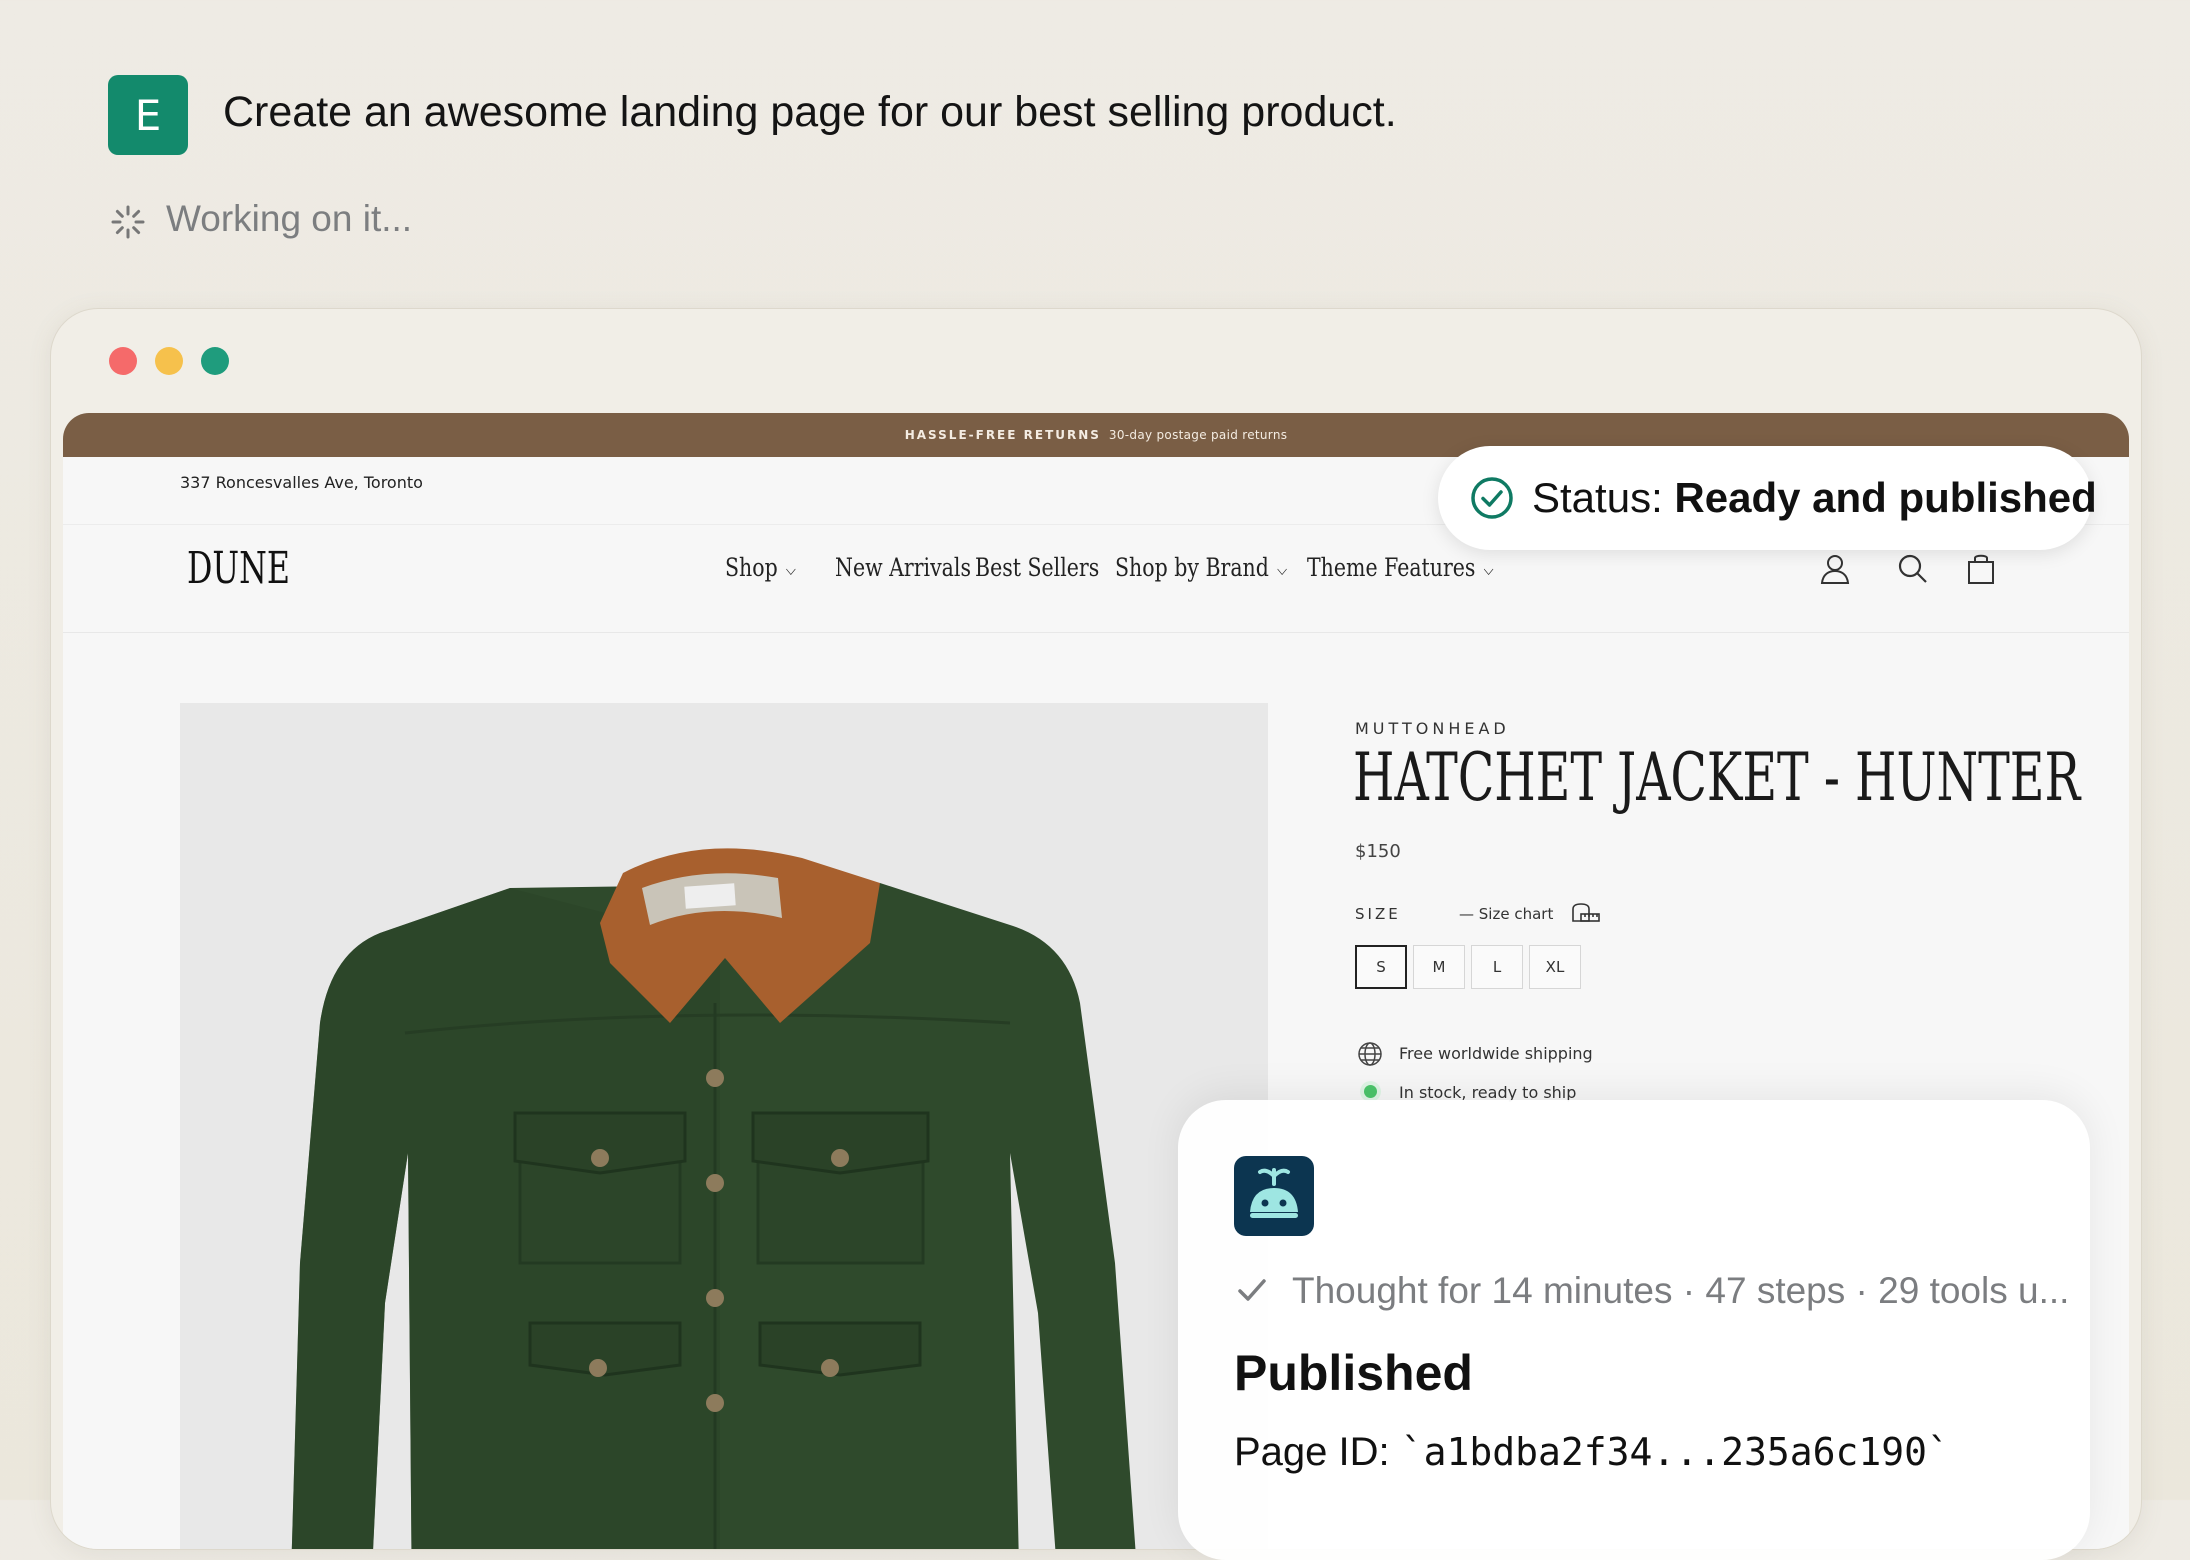 The width and height of the screenshot is (2190, 1560). Describe the element at coordinates (1496, 1053) in the screenshot. I see `shipping-info: Free worldwide shipping` at that location.